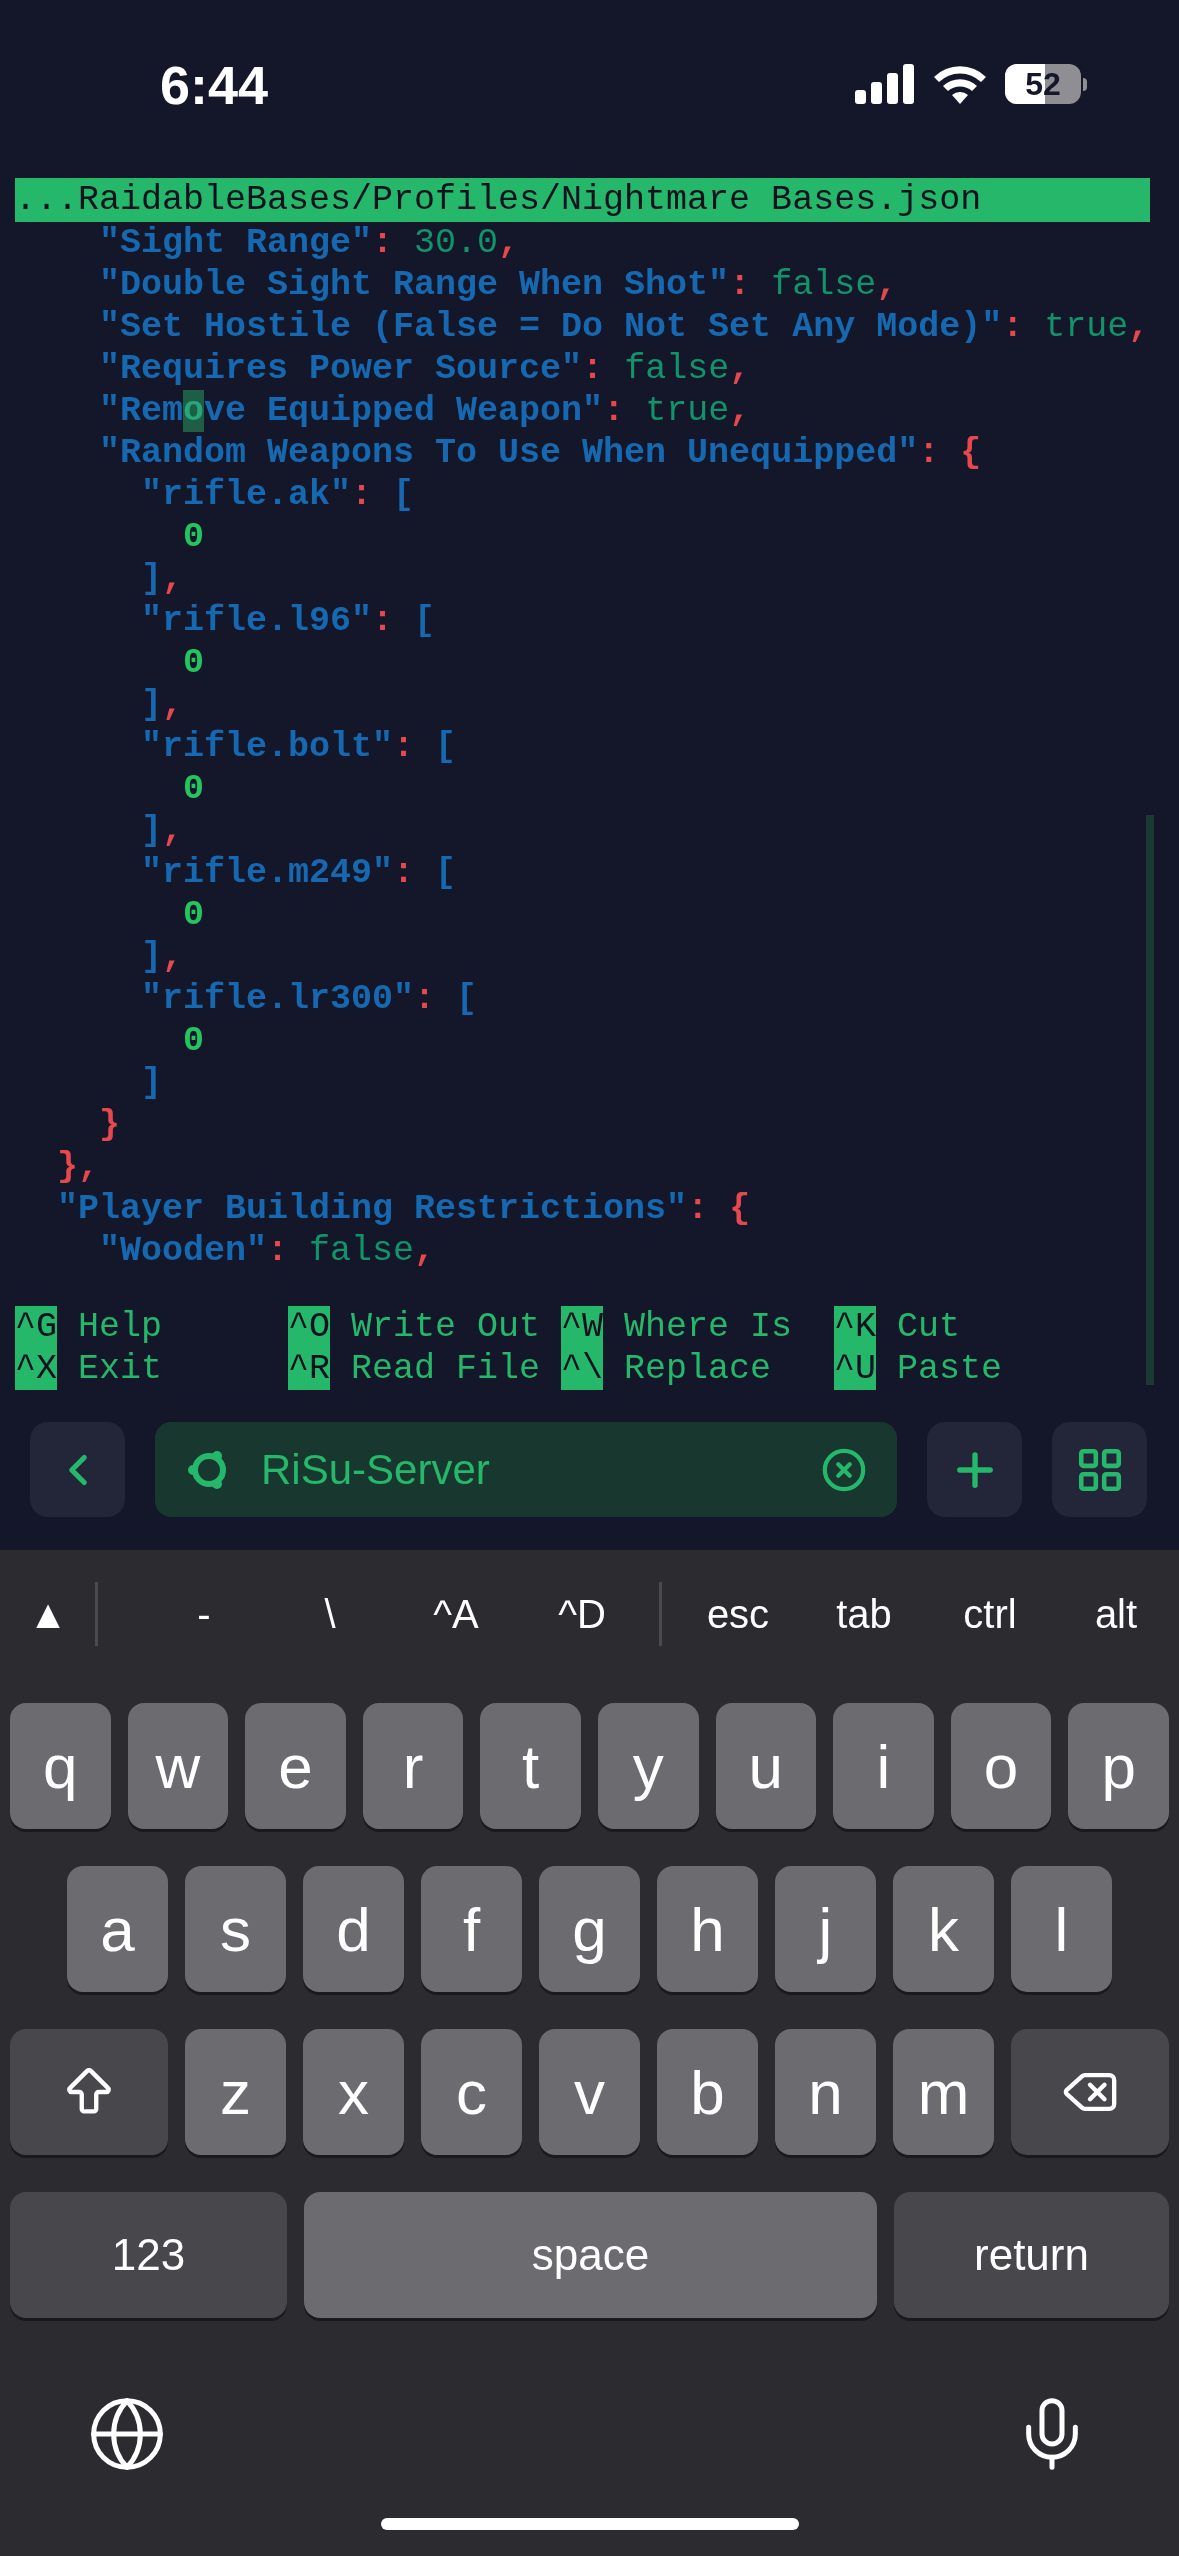 Image resolution: width=1179 pixels, height=2556 pixels. Describe the element at coordinates (582, 1613) in the screenshot. I see `extra-key: ^D` at that location.